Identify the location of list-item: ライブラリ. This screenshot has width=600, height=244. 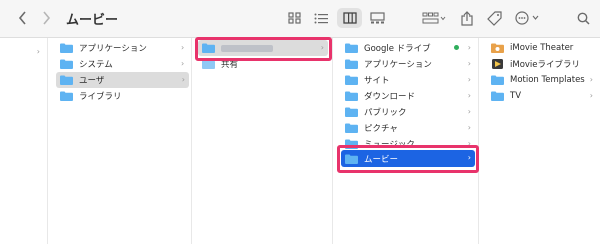
(122, 96).